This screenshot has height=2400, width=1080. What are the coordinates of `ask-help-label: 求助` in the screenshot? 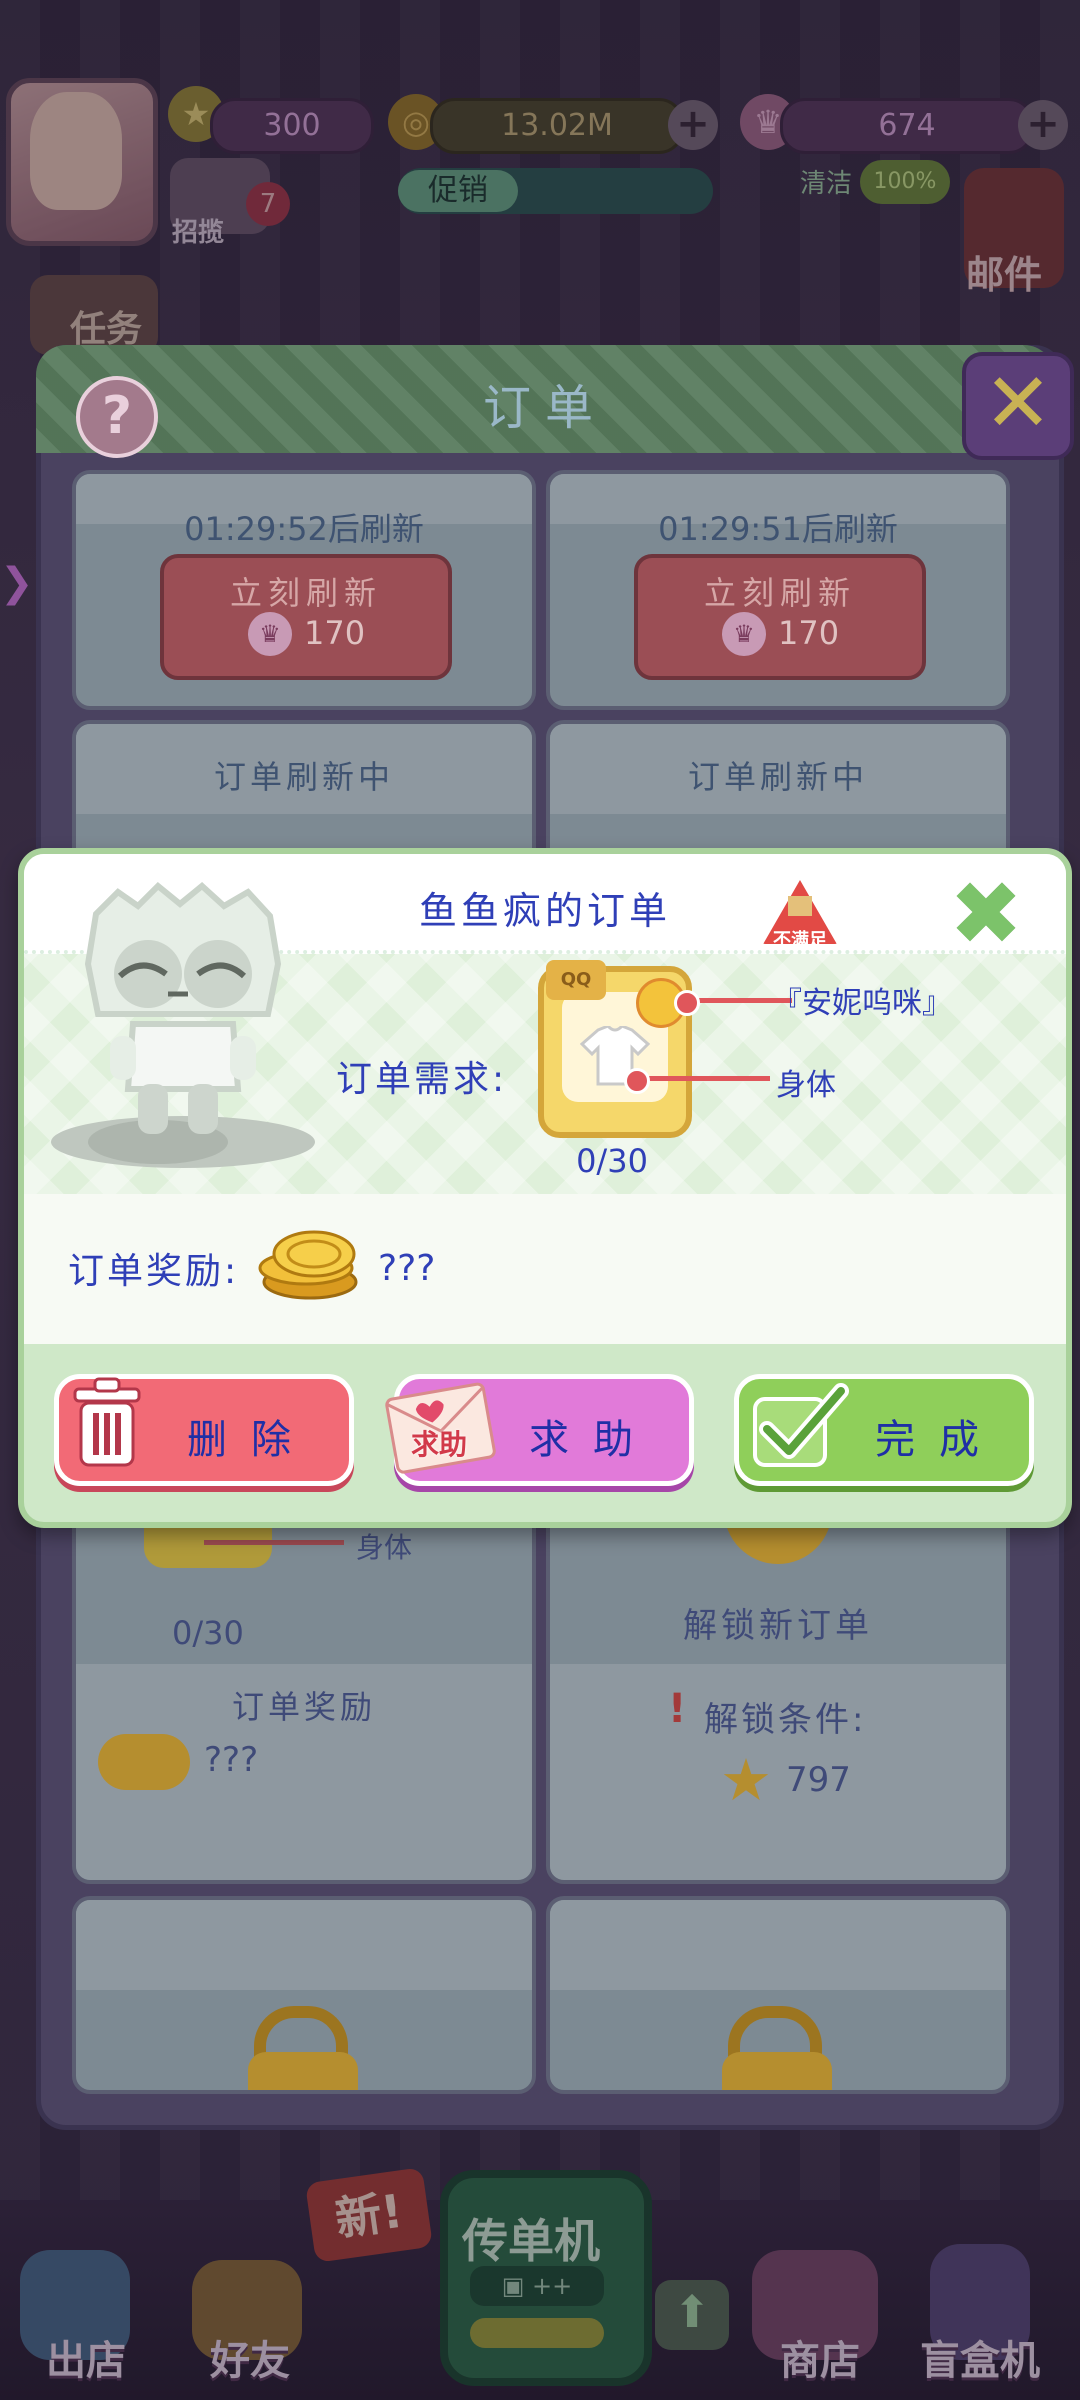 It's located at (593, 1440).